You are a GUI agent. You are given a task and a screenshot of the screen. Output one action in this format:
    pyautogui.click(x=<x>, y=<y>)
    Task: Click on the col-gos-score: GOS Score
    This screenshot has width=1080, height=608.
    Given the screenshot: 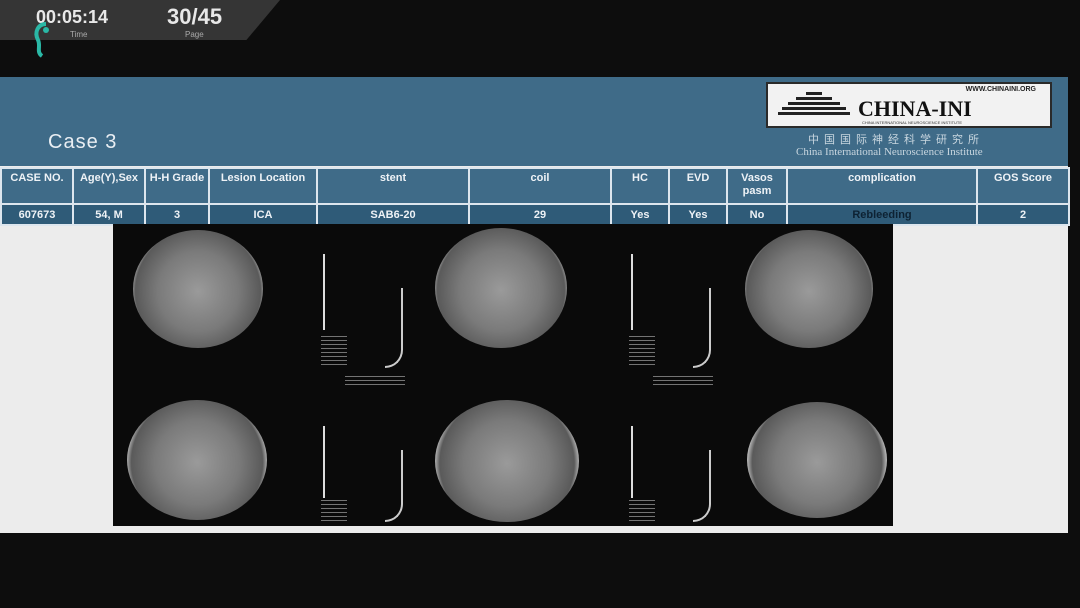 What is the action you would take?
    pyautogui.click(x=1023, y=186)
    